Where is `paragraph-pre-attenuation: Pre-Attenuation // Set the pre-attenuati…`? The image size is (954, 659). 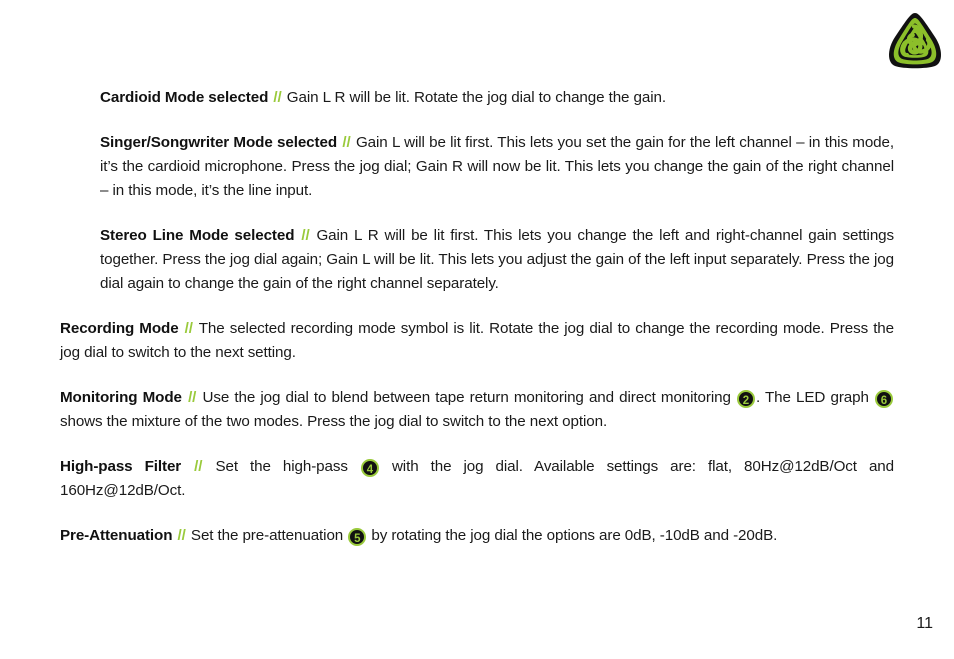 paragraph-pre-attenuation: Pre-Attenuation // Set the pre-attenuati… is located at coordinates (477, 536).